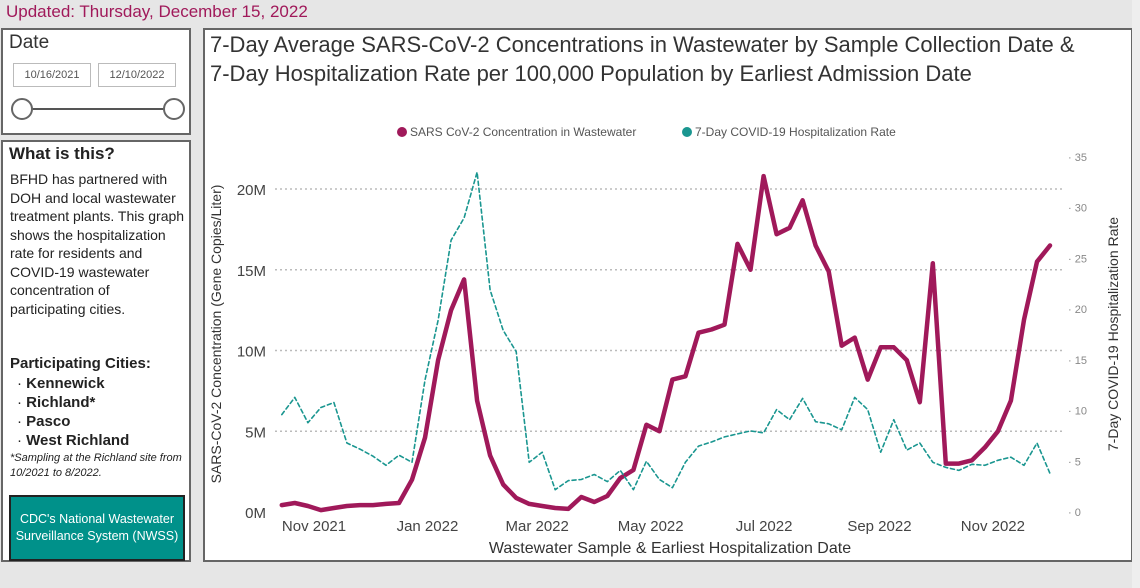 This screenshot has width=1140, height=588. Describe the element at coordinates (1074, 462) in the screenshot. I see `y2-tick-label: · 5` at that location.